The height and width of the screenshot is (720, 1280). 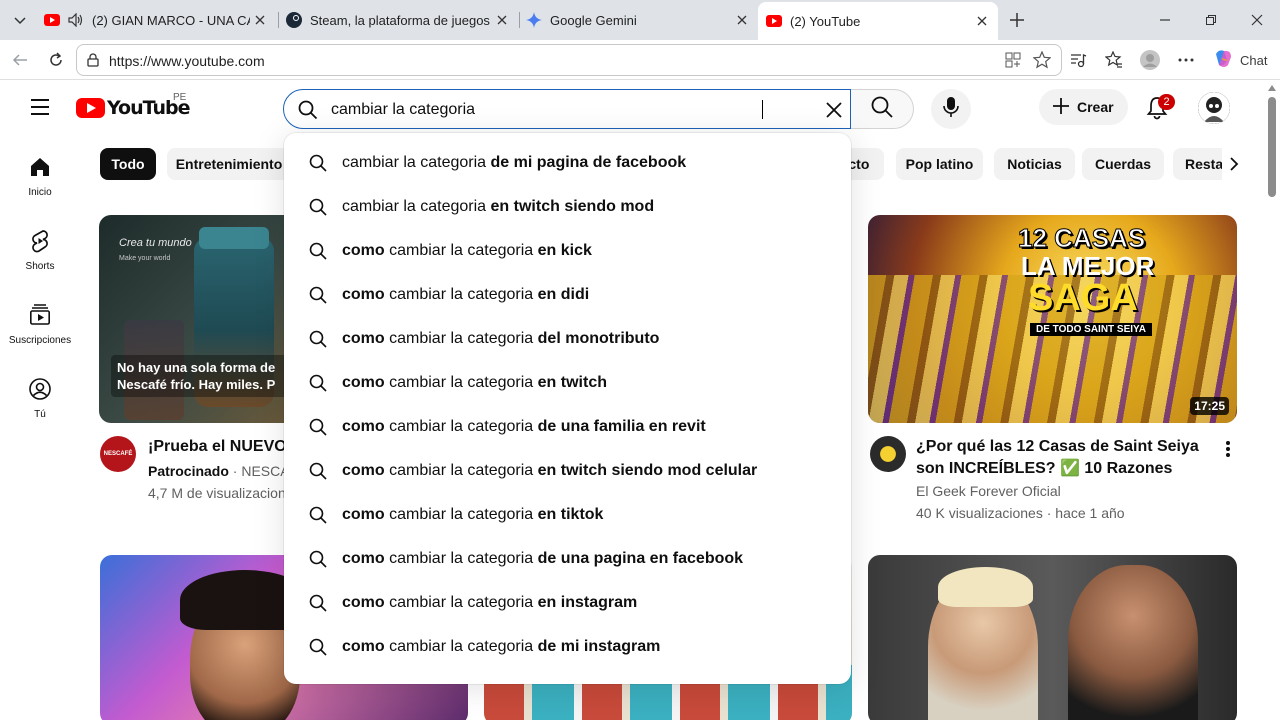 What do you see at coordinates (40, 255) in the screenshot?
I see `guide-item-shorts: Shorts` at bounding box center [40, 255].